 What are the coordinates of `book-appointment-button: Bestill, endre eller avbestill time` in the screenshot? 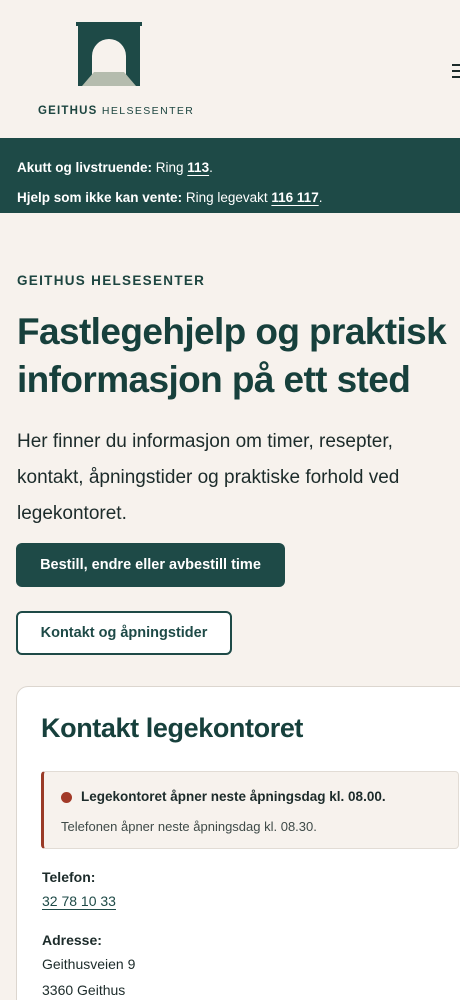 It's located at (150, 565).